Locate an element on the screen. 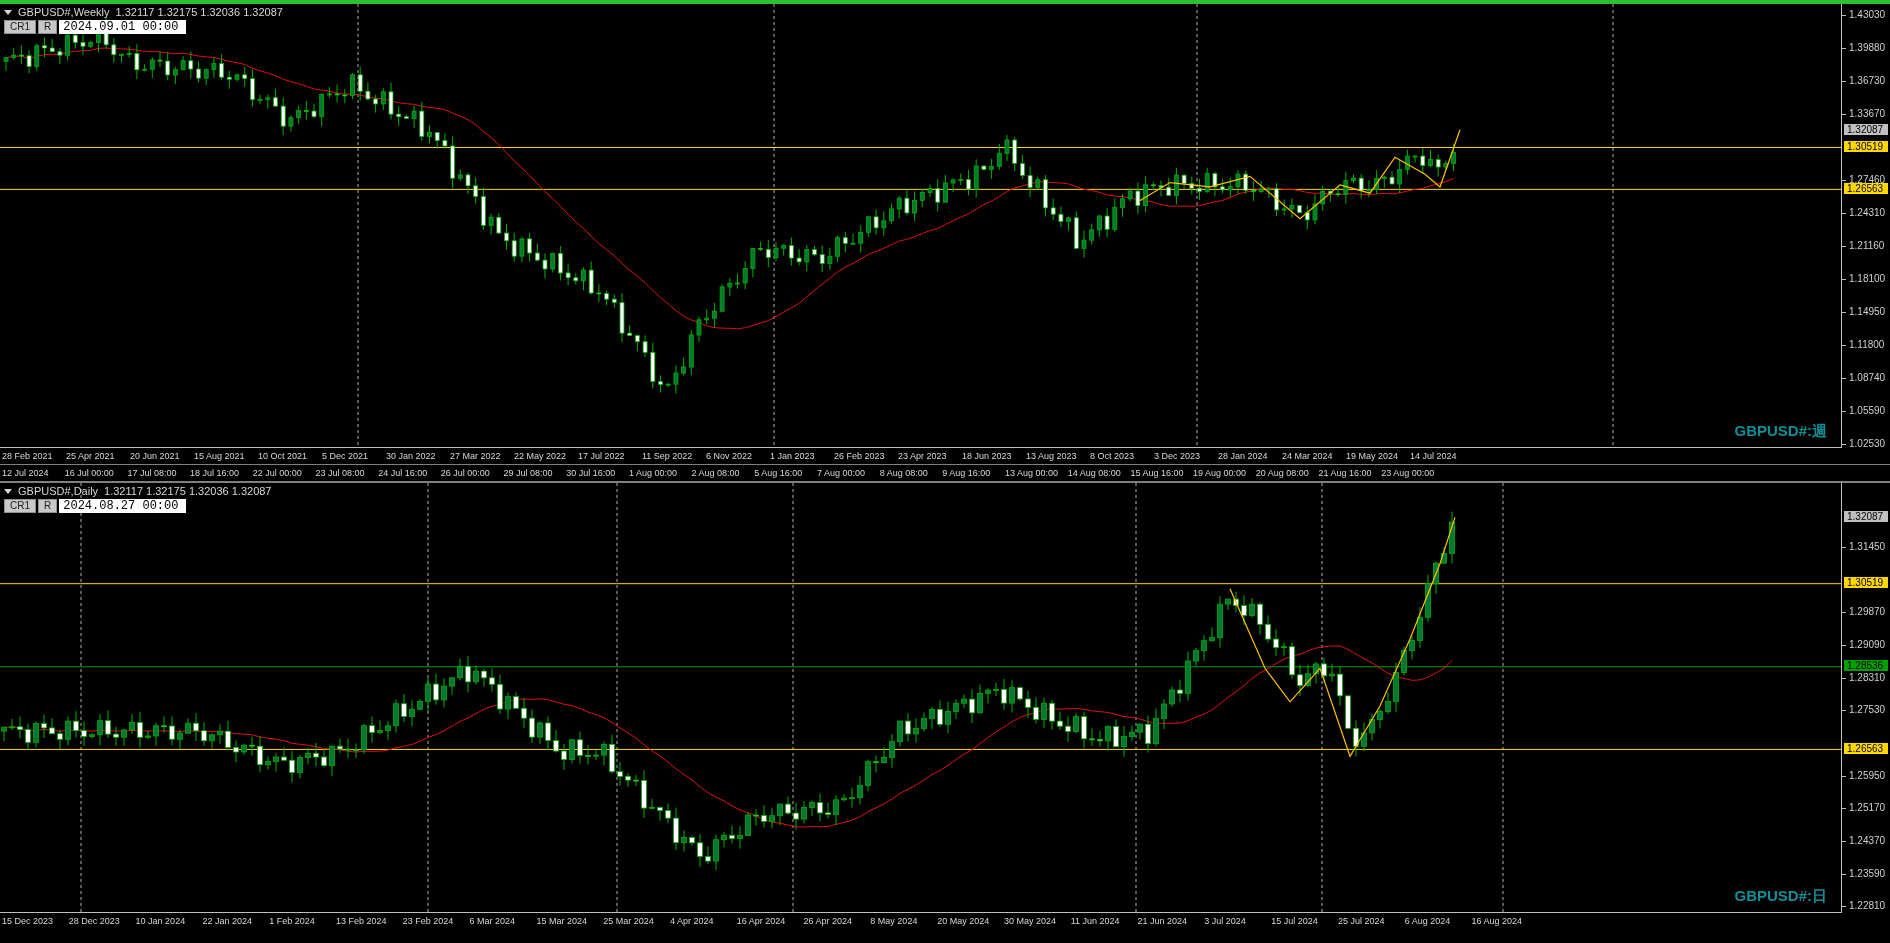 This screenshot has height=943, width=1890. time-label: 15 Jul 2024 is located at coordinates (1295, 921).